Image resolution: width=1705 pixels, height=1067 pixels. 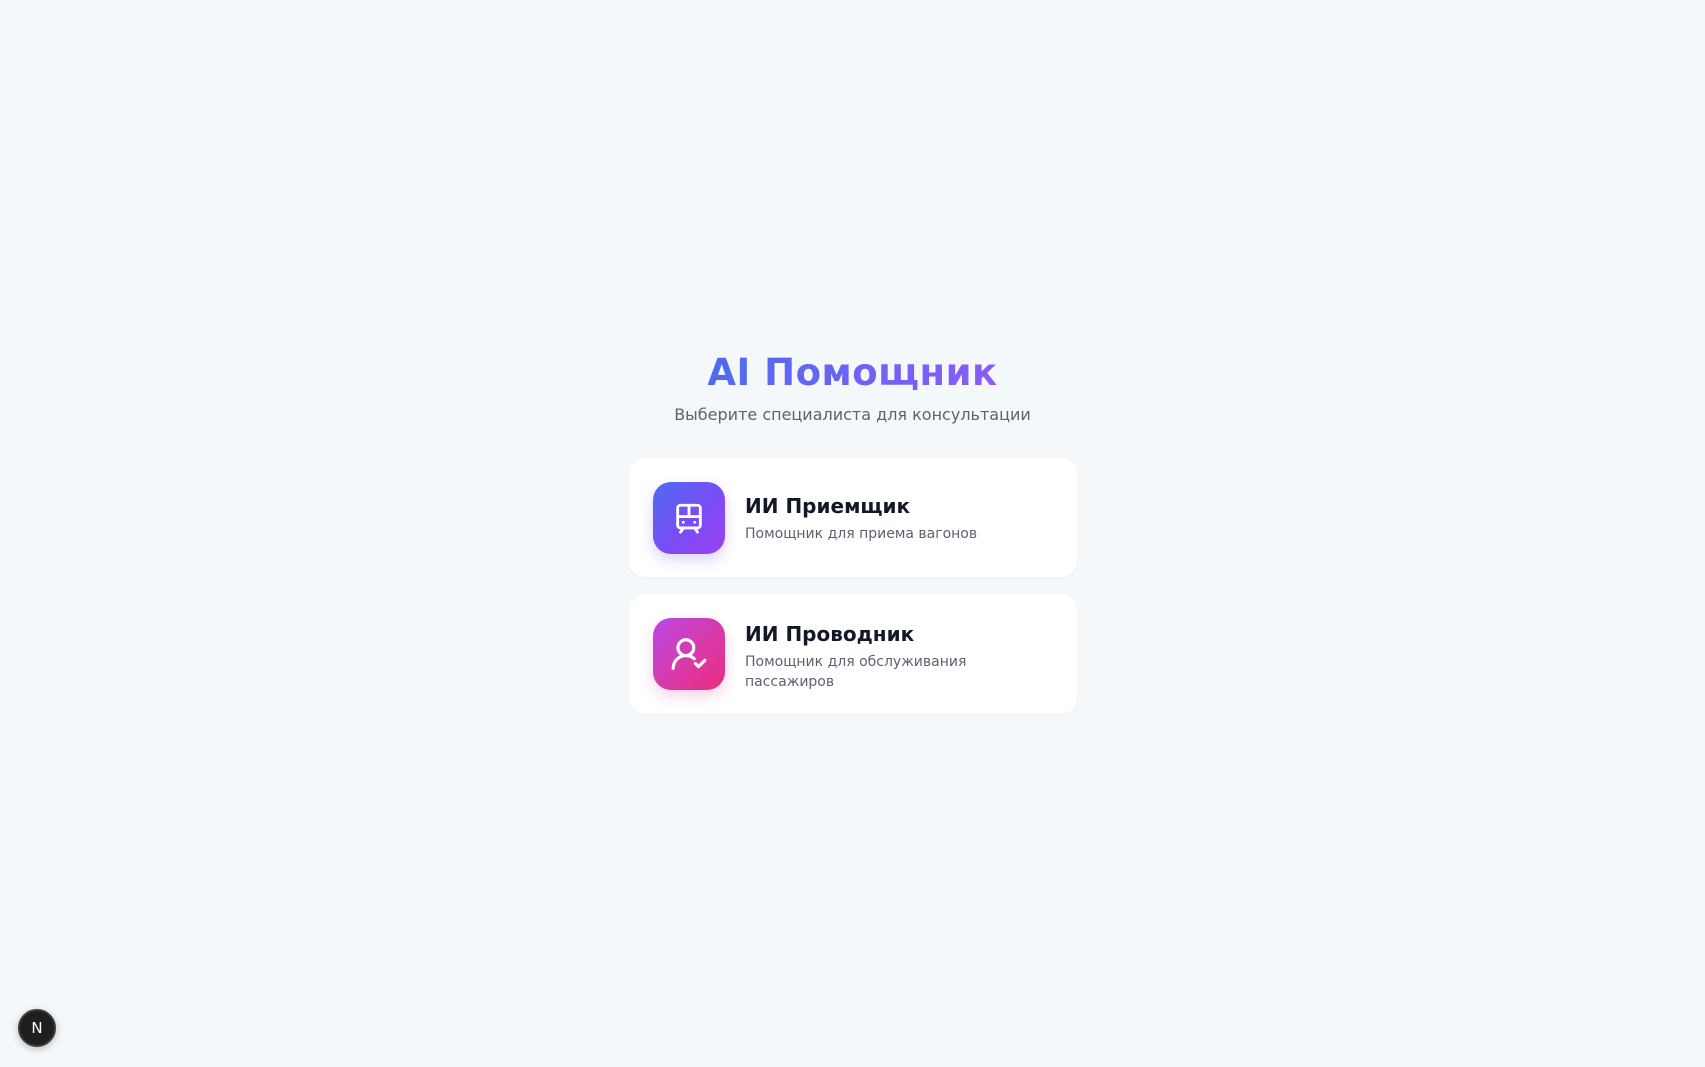 What do you see at coordinates (852, 373) in the screenshot?
I see `page-title: AI Помощник` at bounding box center [852, 373].